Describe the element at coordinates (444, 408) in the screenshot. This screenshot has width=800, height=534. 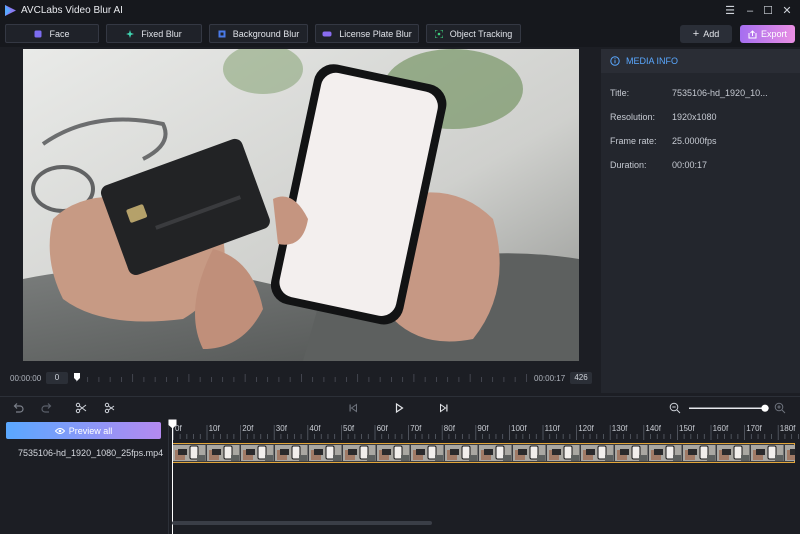
I see `next-frame-icon` at that location.